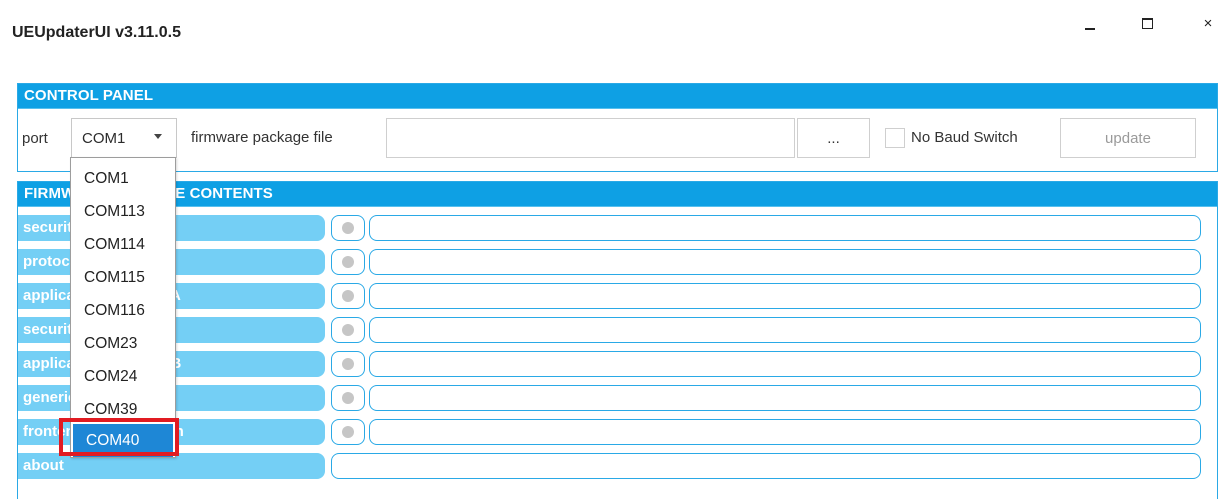 This screenshot has height=499, width=1225. I want to click on chevron-down-icon, so click(158, 136).